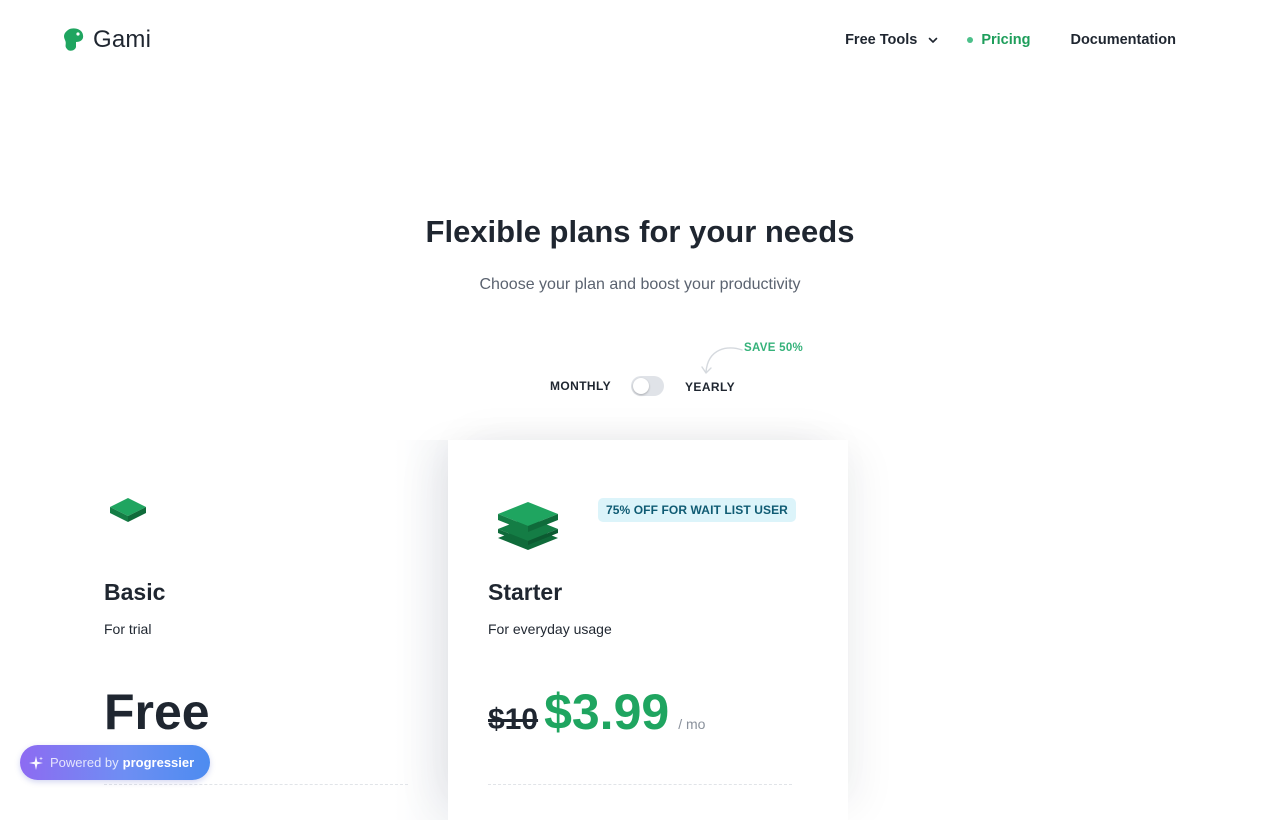 This screenshot has height=820, width=1280. Describe the element at coordinates (722, 360) in the screenshot. I see `curved-arrow-icon` at that location.